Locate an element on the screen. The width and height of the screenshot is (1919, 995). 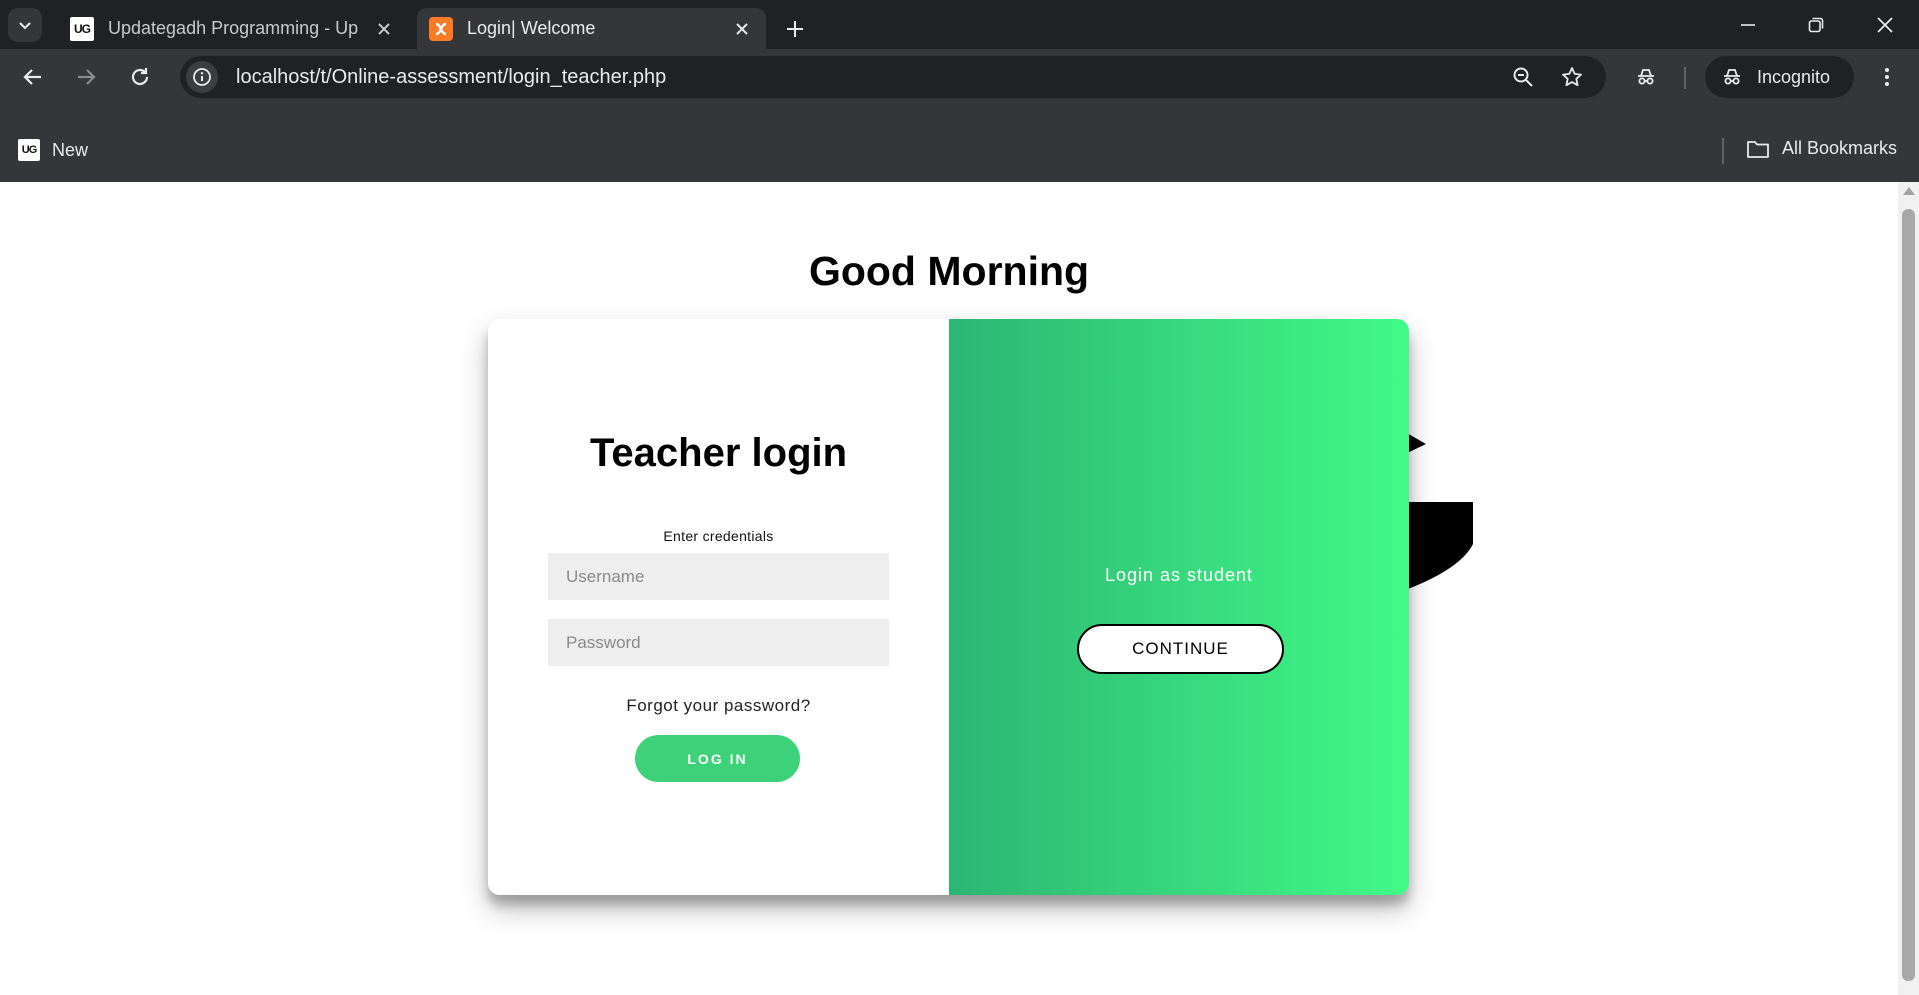
forgot-password-link: Forgot your password? is located at coordinates (718, 706).